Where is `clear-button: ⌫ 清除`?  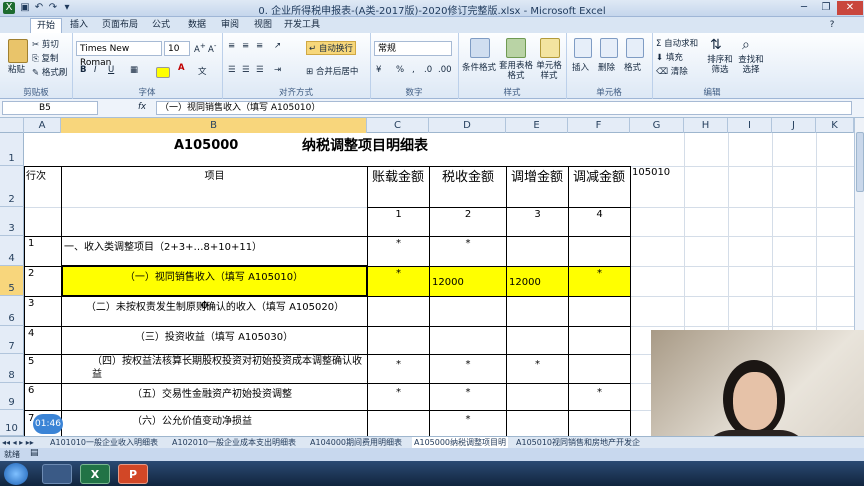
clear-button: ⌫ 清除 is located at coordinates (672, 71).